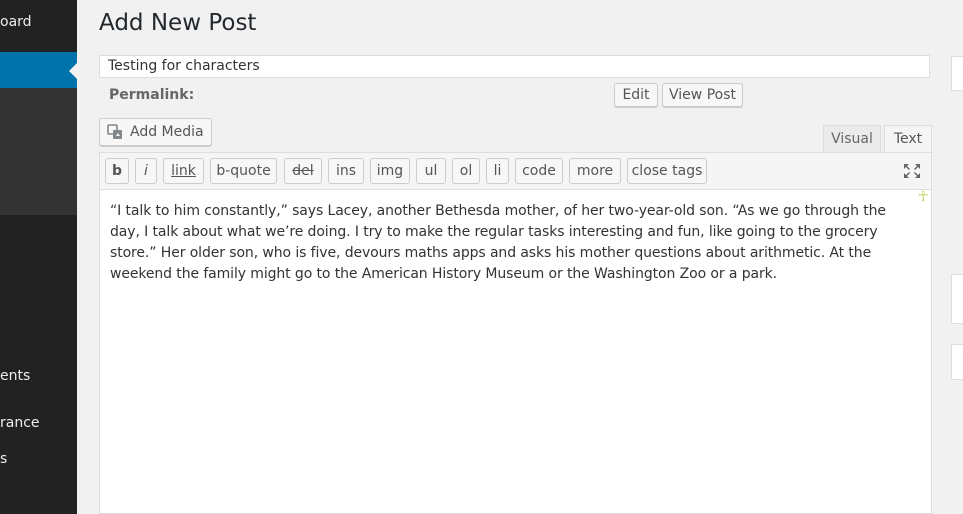 This screenshot has width=963, height=514. Describe the element at coordinates (702, 95) in the screenshot. I see `view-post-button: View Post` at that location.